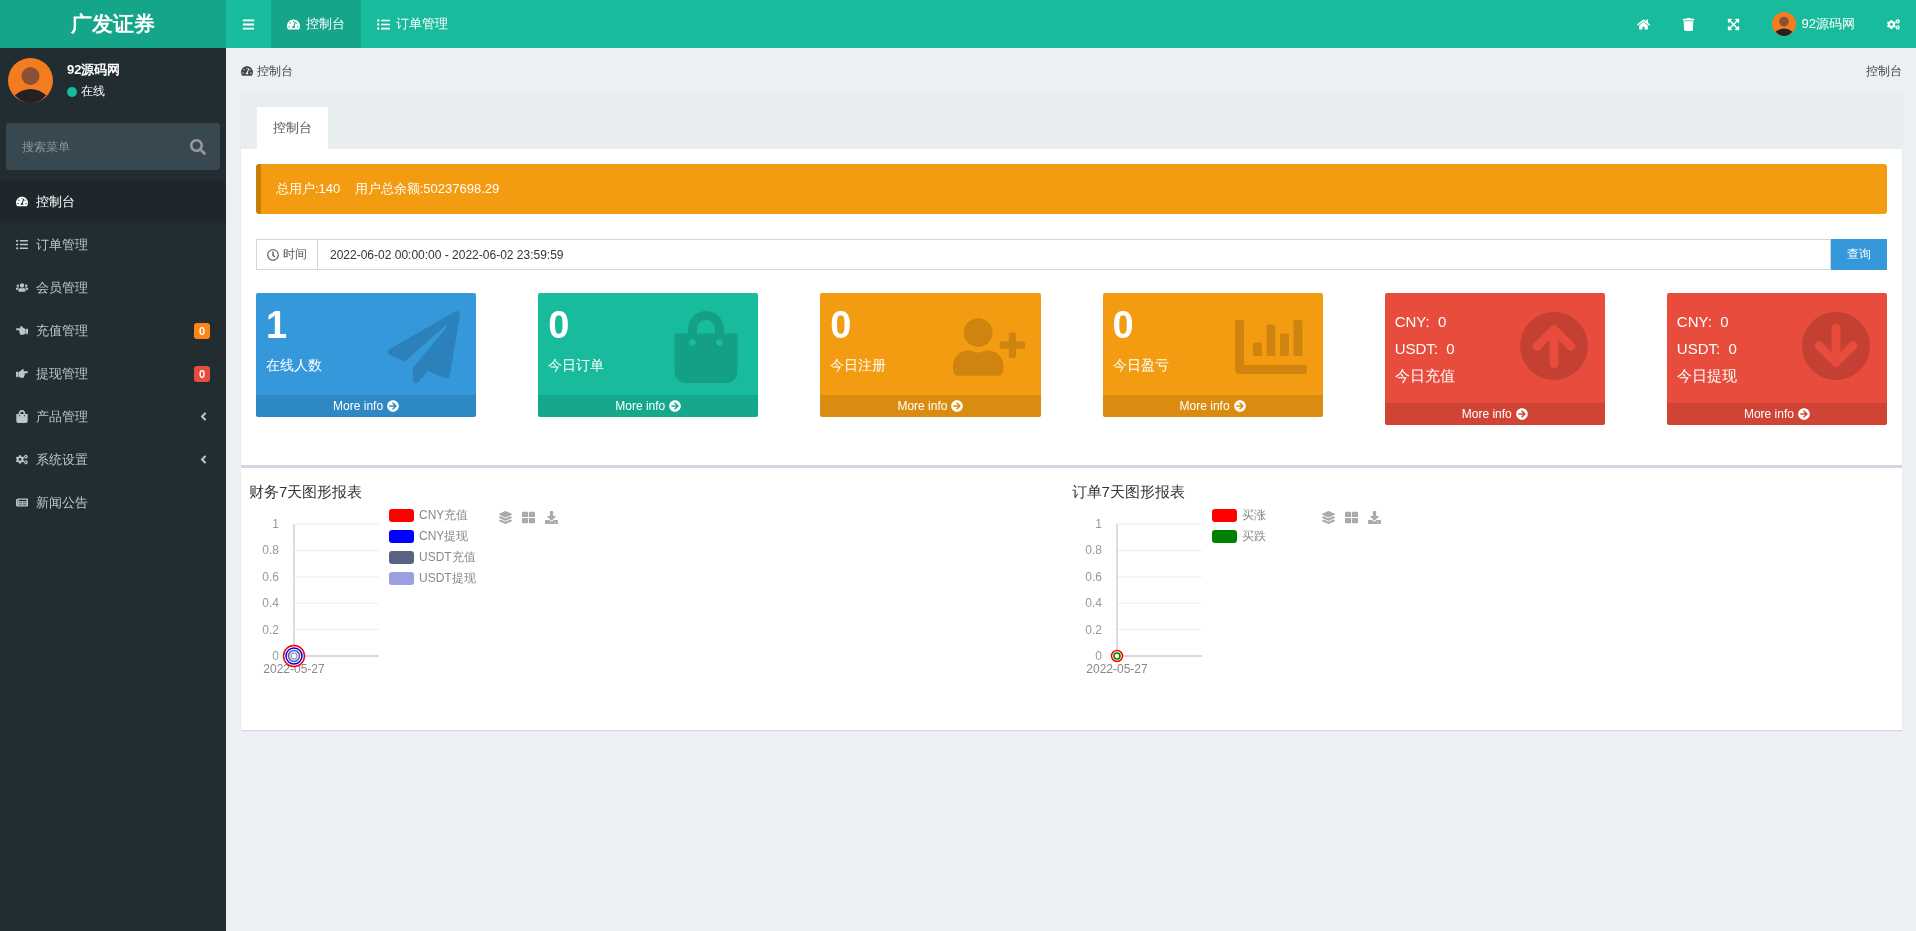 This screenshot has height=931, width=1916. I want to click on user-name: 92源码网, so click(94, 70).